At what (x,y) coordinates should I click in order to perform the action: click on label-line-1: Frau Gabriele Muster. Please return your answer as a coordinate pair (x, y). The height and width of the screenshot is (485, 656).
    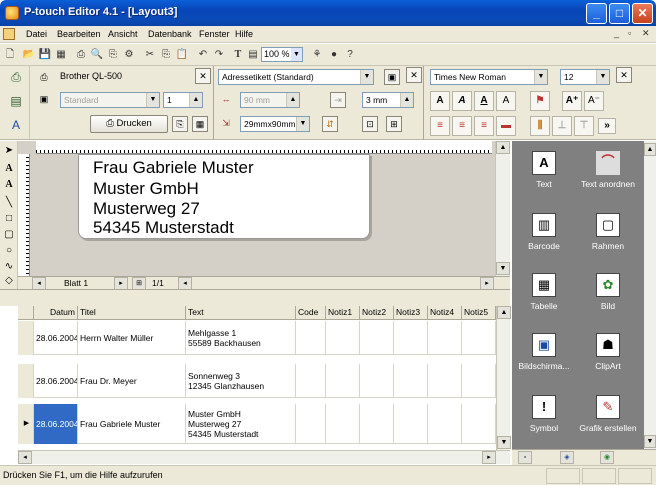
    Looking at the image, I should click on (173, 168).